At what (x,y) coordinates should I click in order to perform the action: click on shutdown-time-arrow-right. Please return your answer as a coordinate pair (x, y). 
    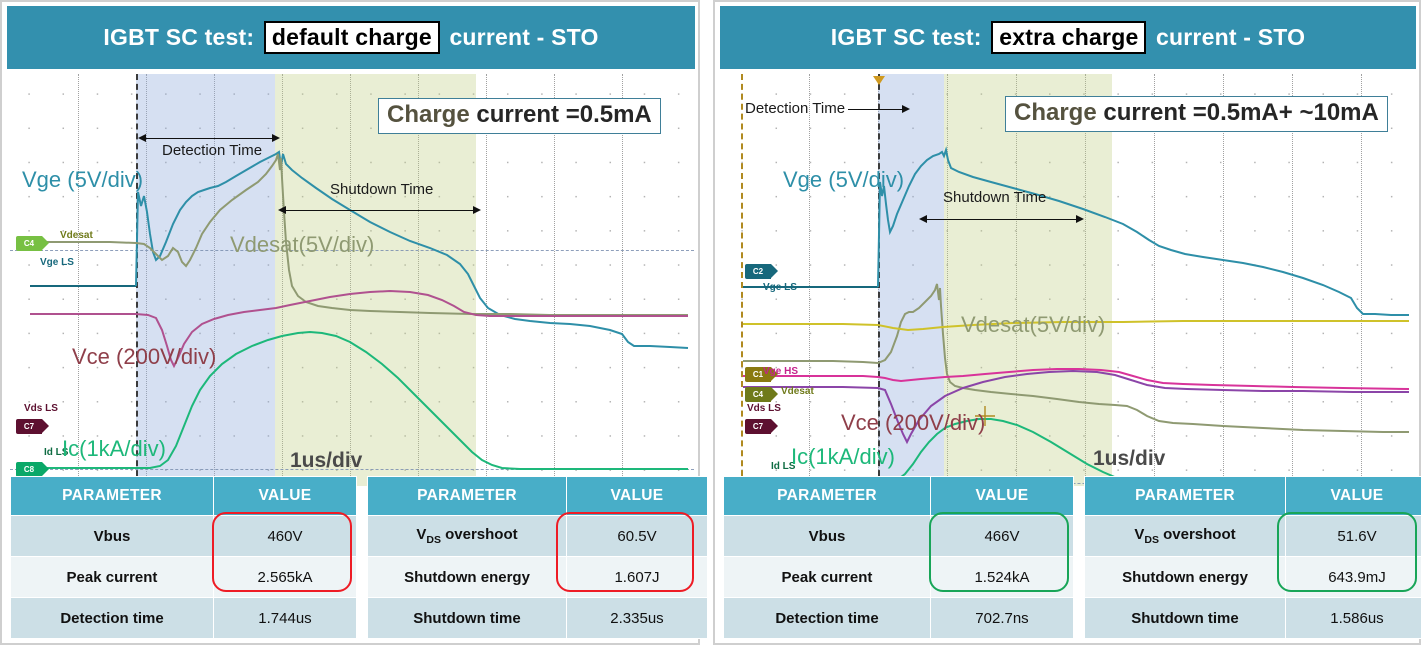
    Looking at the image, I should click on (1001, 219).